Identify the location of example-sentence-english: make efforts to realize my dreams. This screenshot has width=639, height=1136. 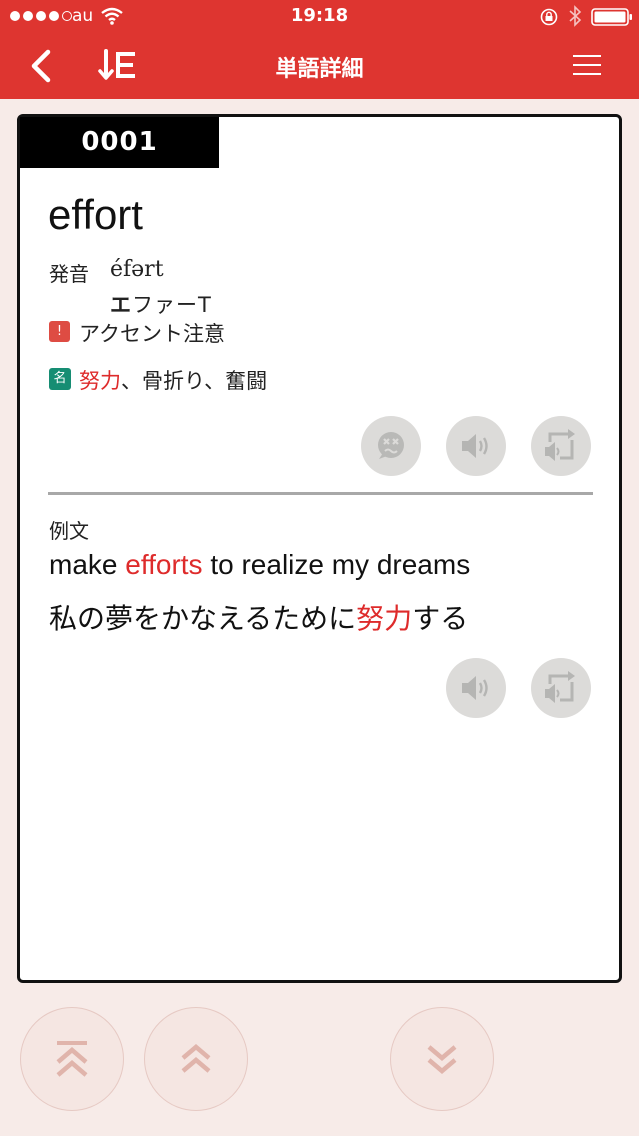
(260, 564).